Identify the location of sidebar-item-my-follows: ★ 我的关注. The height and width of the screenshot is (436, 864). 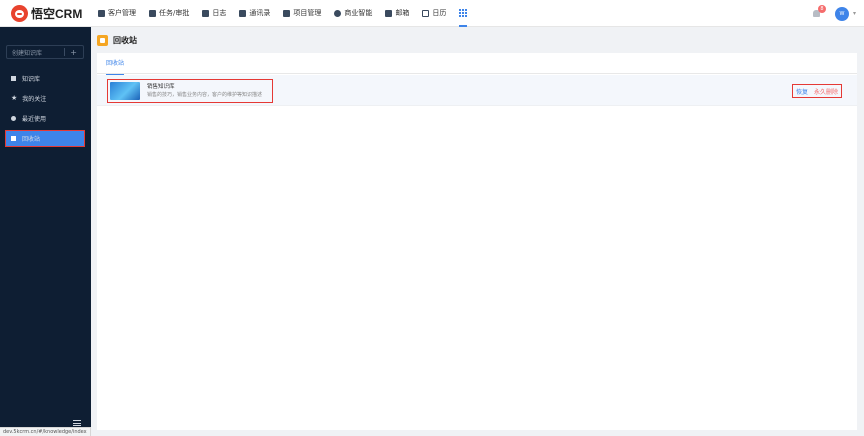
(45, 98).